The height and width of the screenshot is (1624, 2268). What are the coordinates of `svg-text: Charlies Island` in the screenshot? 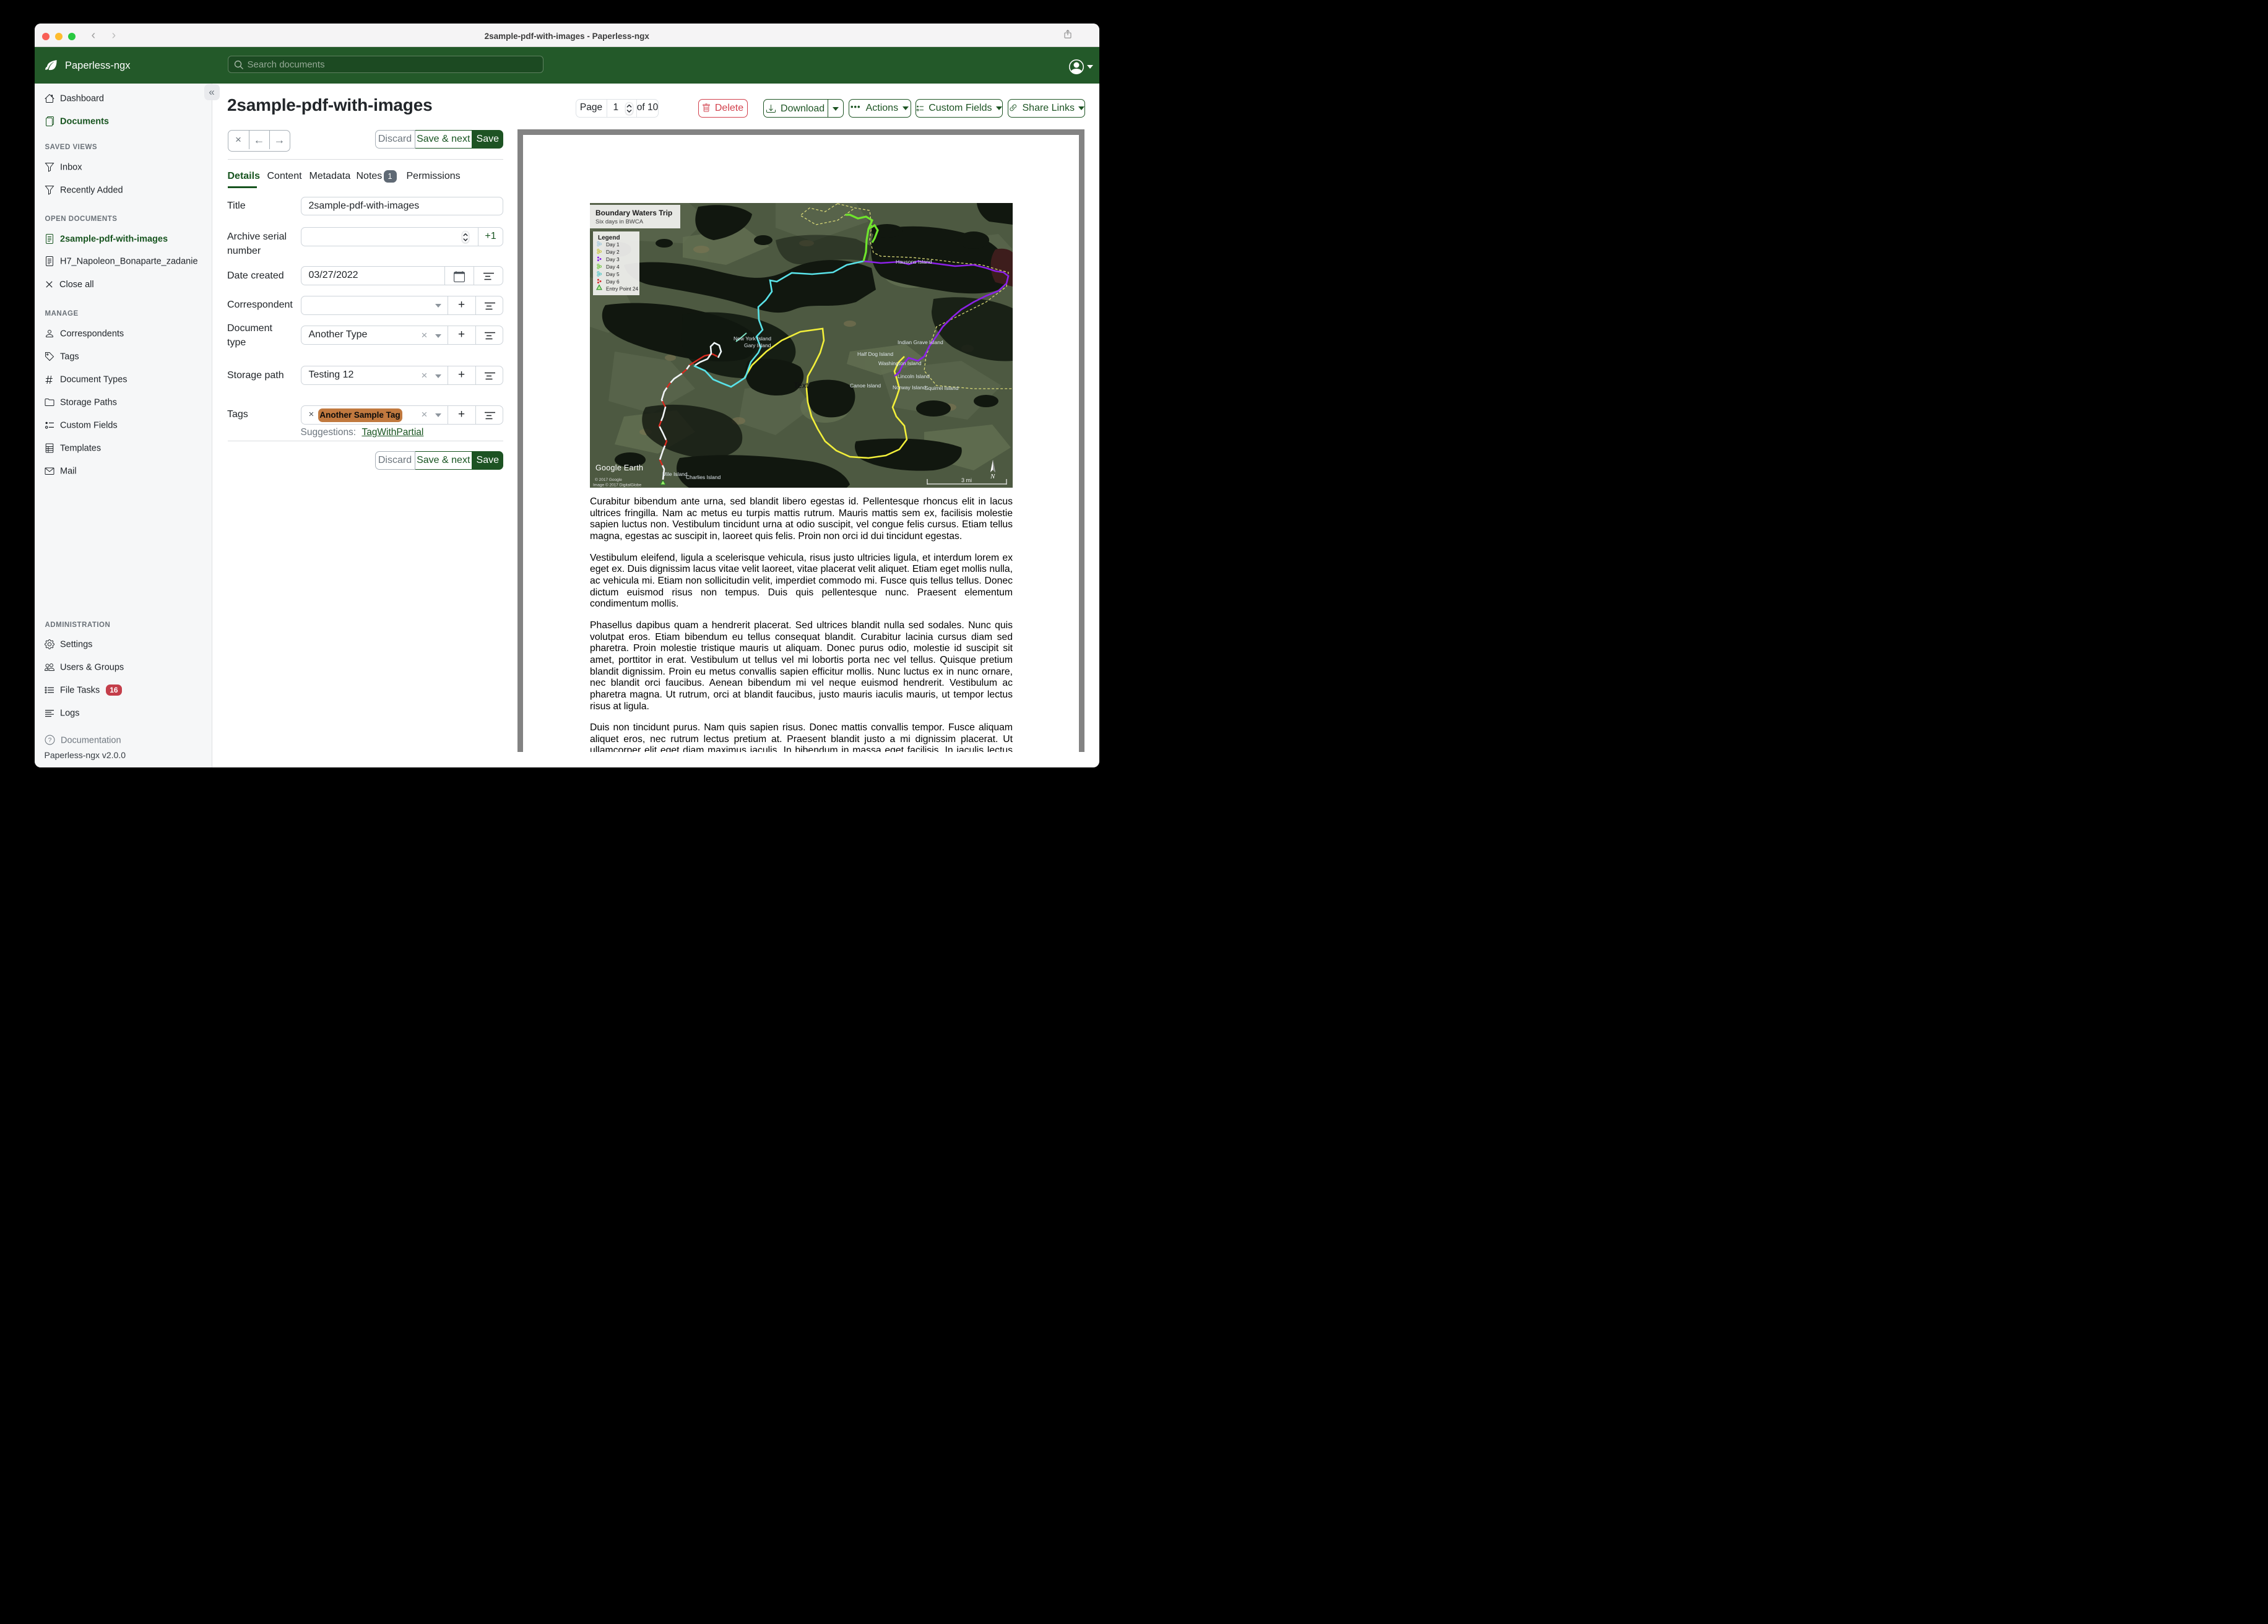 It's located at (703, 477).